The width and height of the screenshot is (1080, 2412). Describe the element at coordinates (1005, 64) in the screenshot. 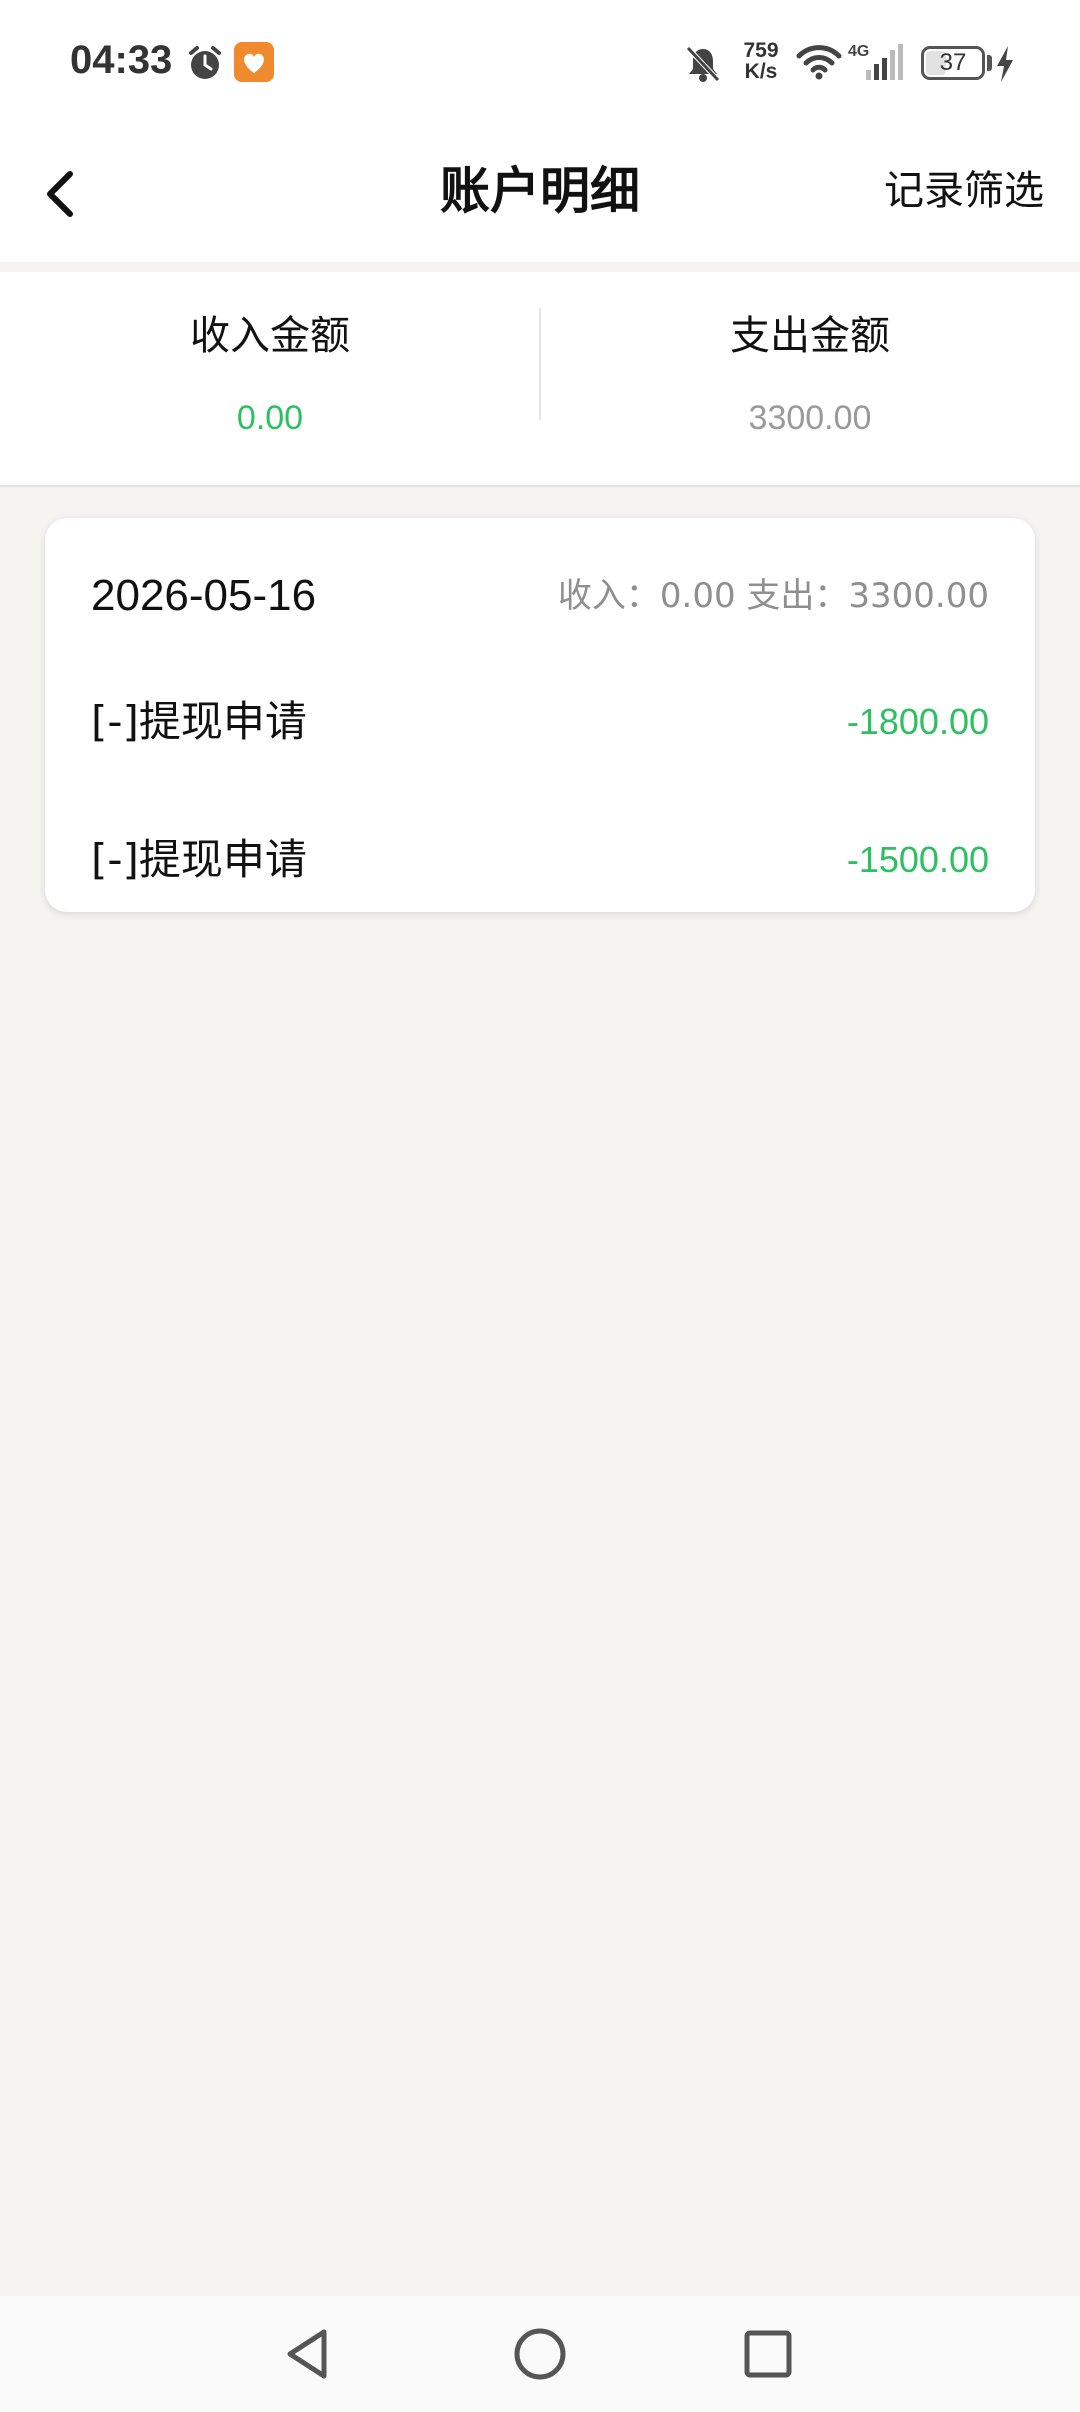

I see `charging-bolt-icon` at that location.